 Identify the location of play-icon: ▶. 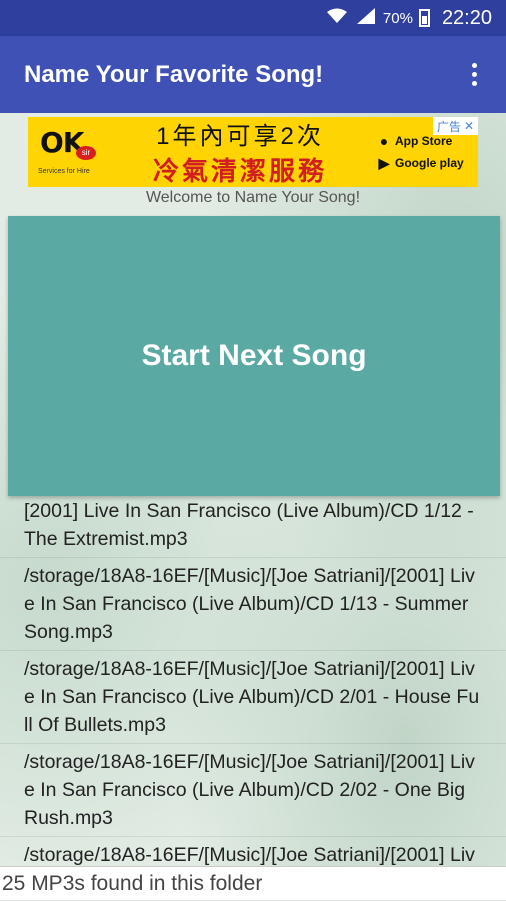
(384, 162).